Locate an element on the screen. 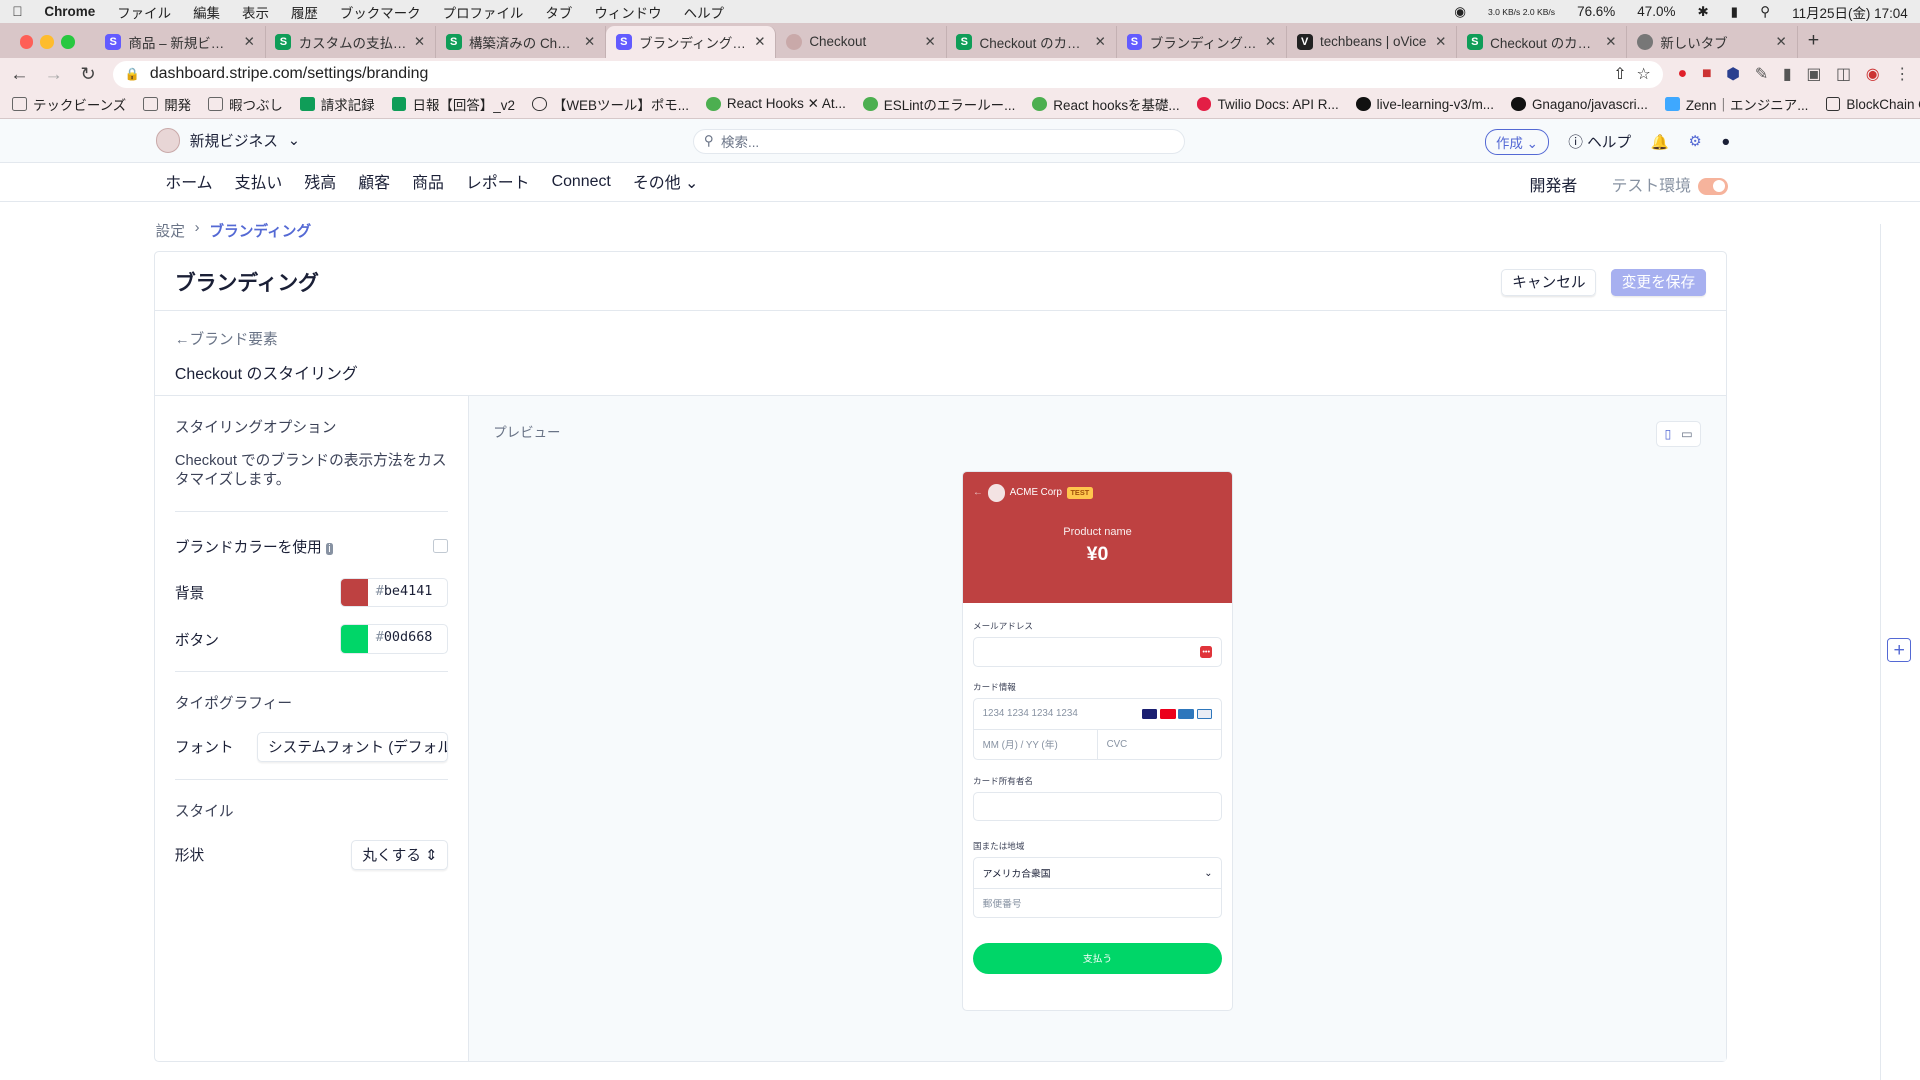  forward-arrow-icon: → is located at coordinates (54, 74).